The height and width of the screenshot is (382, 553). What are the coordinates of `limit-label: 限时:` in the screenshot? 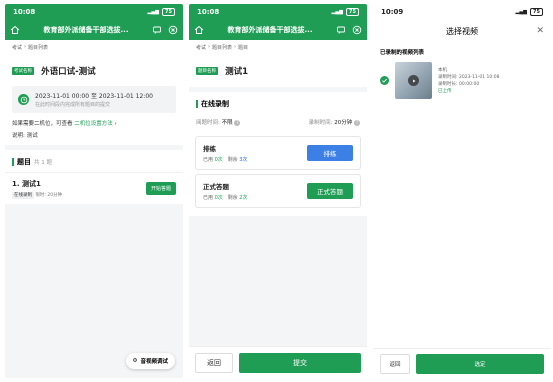 It's located at (40, 195).